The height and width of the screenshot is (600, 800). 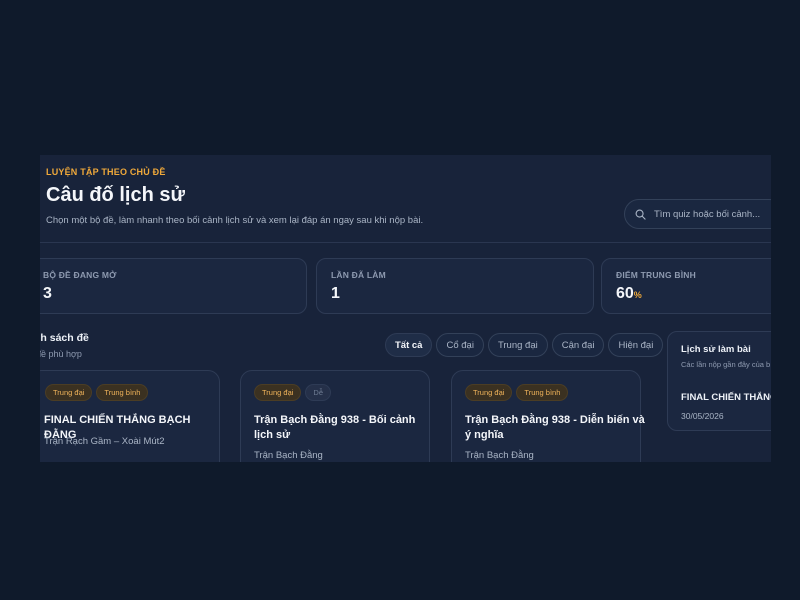 I want to click on card-tags: Trung đại Dễ, so click(x=292, y=392).